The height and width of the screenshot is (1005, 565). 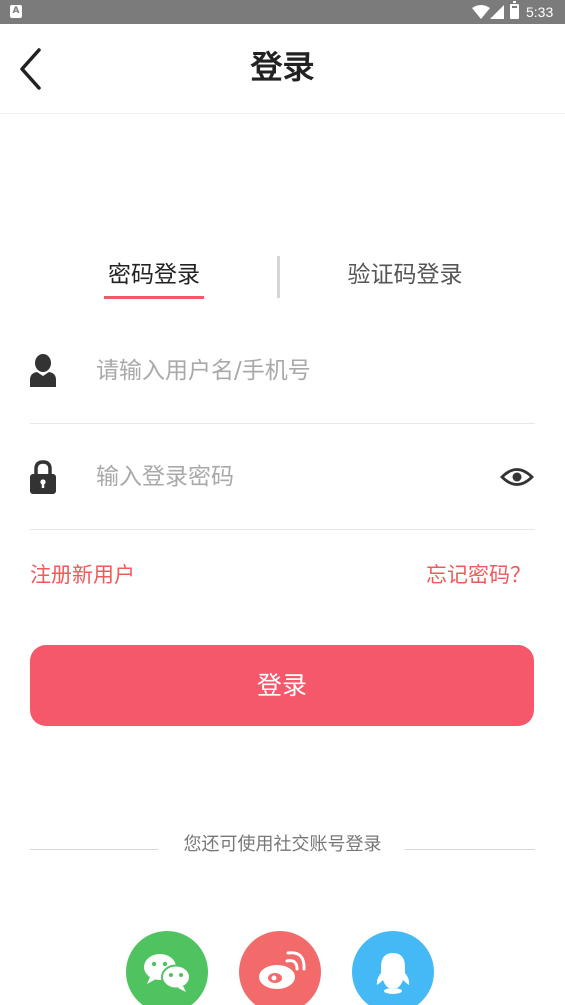 What do you see at coordinates (154, 297) in the screenshot?
I see `active-tab-indicator` at bounding box center [154, 297].